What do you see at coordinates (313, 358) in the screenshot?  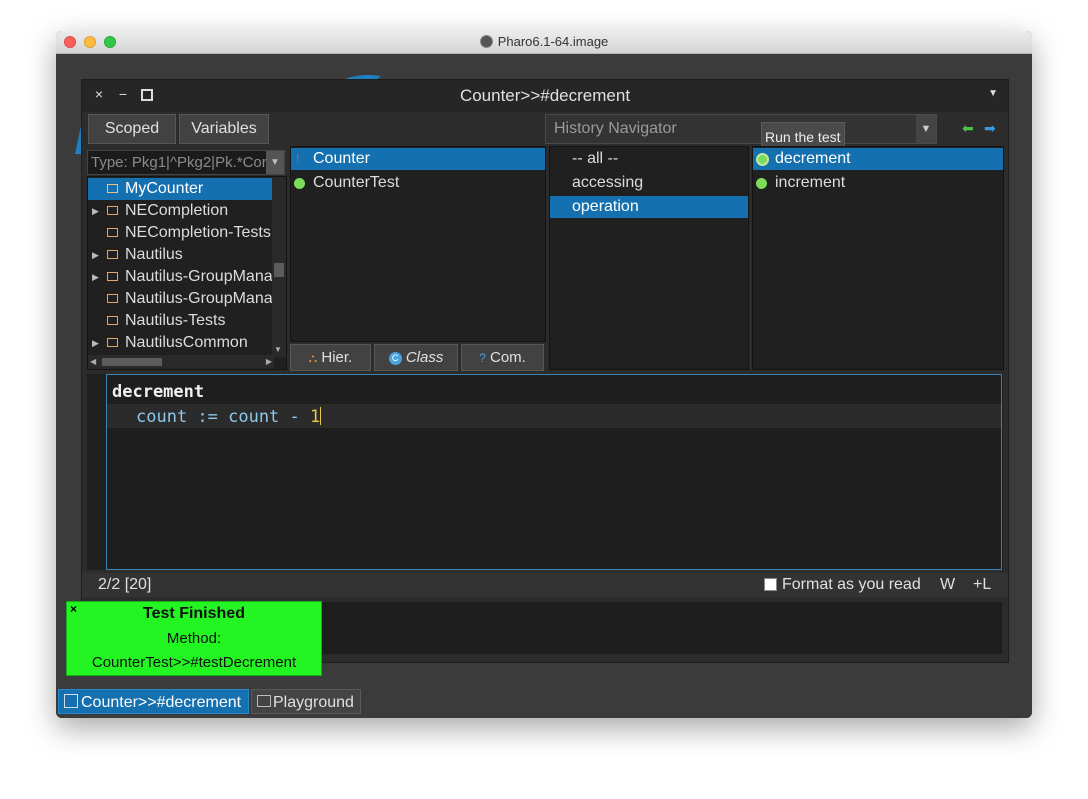 I see `hierarchy-icon: ⛬` at bounding box center [313, 358].